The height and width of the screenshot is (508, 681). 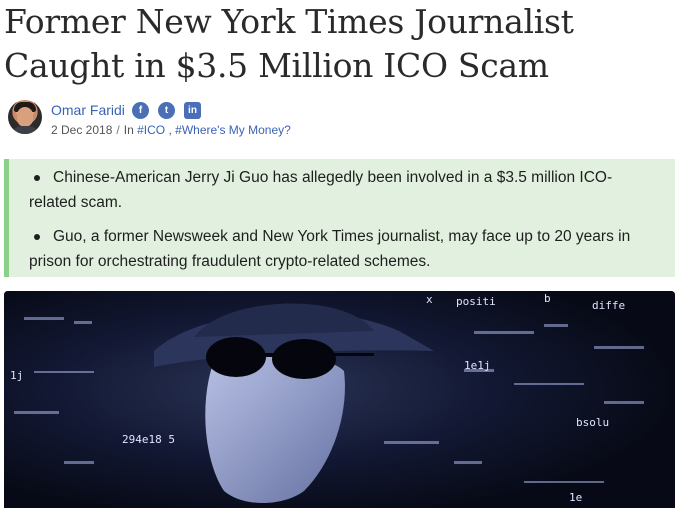 I want to click on hero-code-text: diffe, so click(x=608, y=305).